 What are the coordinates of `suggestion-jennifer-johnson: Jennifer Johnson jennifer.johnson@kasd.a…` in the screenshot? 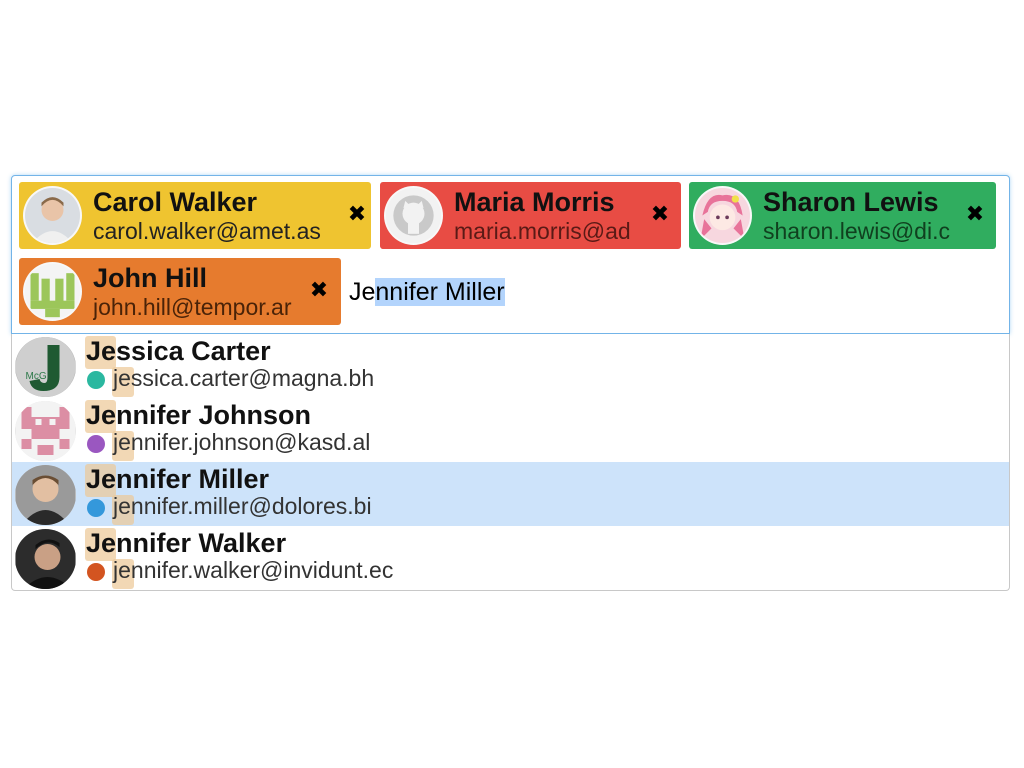 It's located at (510, 430).